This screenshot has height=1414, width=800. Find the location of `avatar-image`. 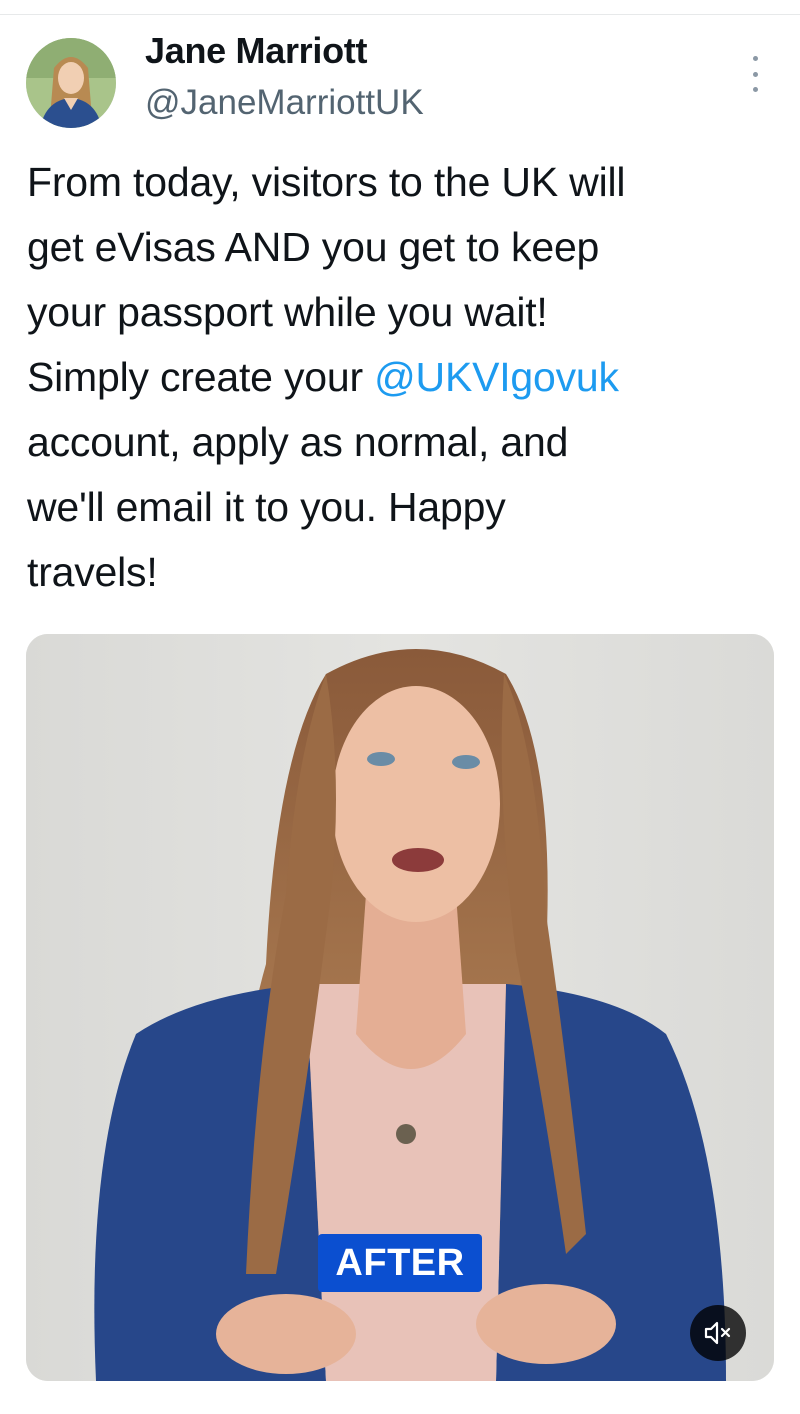

avatar-image is located at coordinates (71, 83).